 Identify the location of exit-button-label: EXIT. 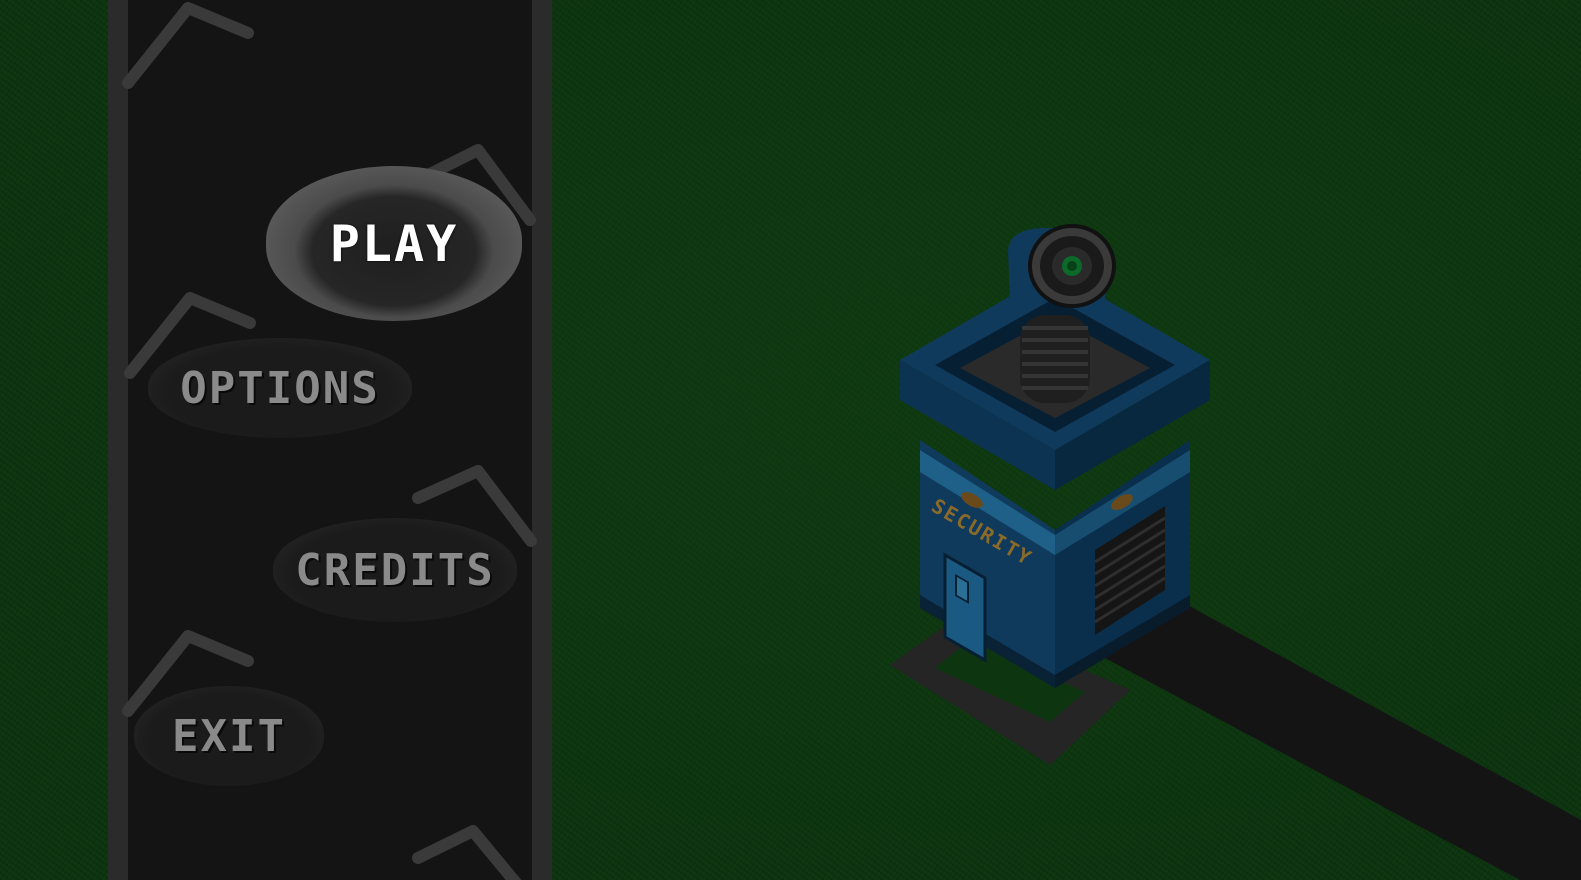
(229, 736).